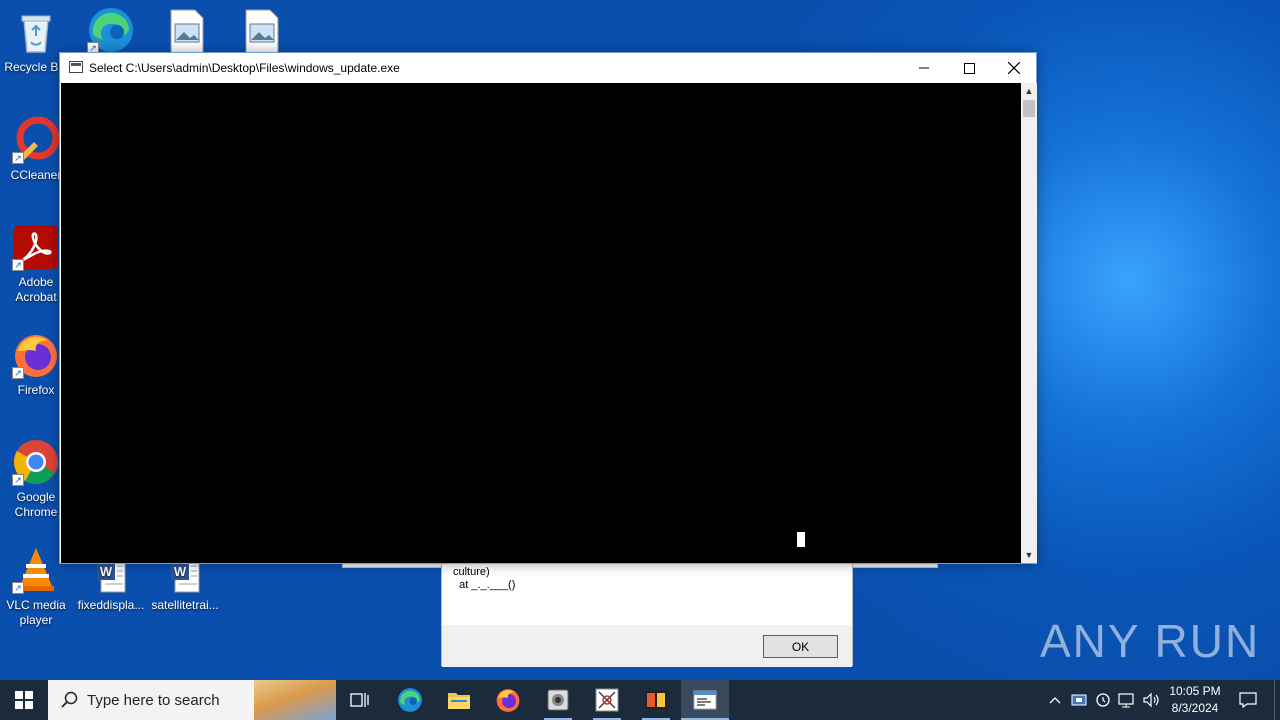  What do you see at coordinates (36, 247) in the screenshot?
I see `acrobat-icon: ↗` at bounding box center [36, 247].